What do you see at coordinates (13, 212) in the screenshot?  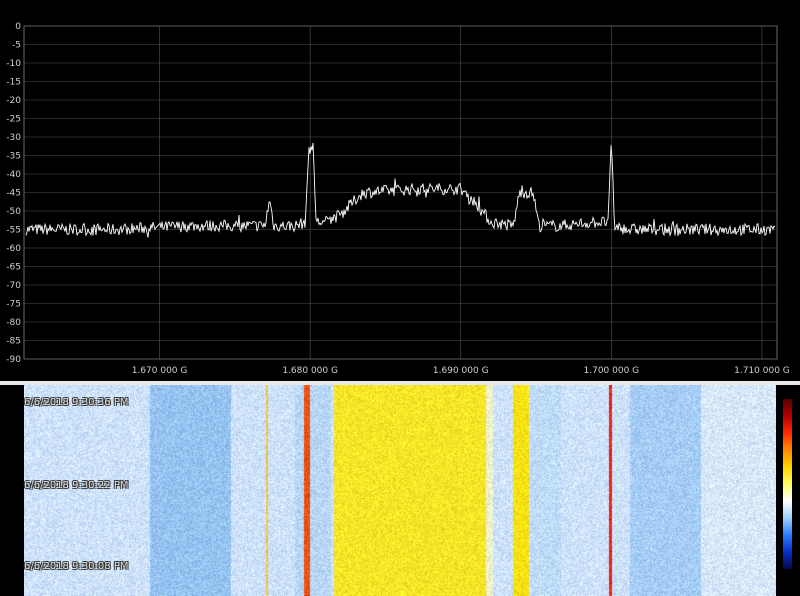 I see `y-tick-label: -50` at bounding box center [13, 212].